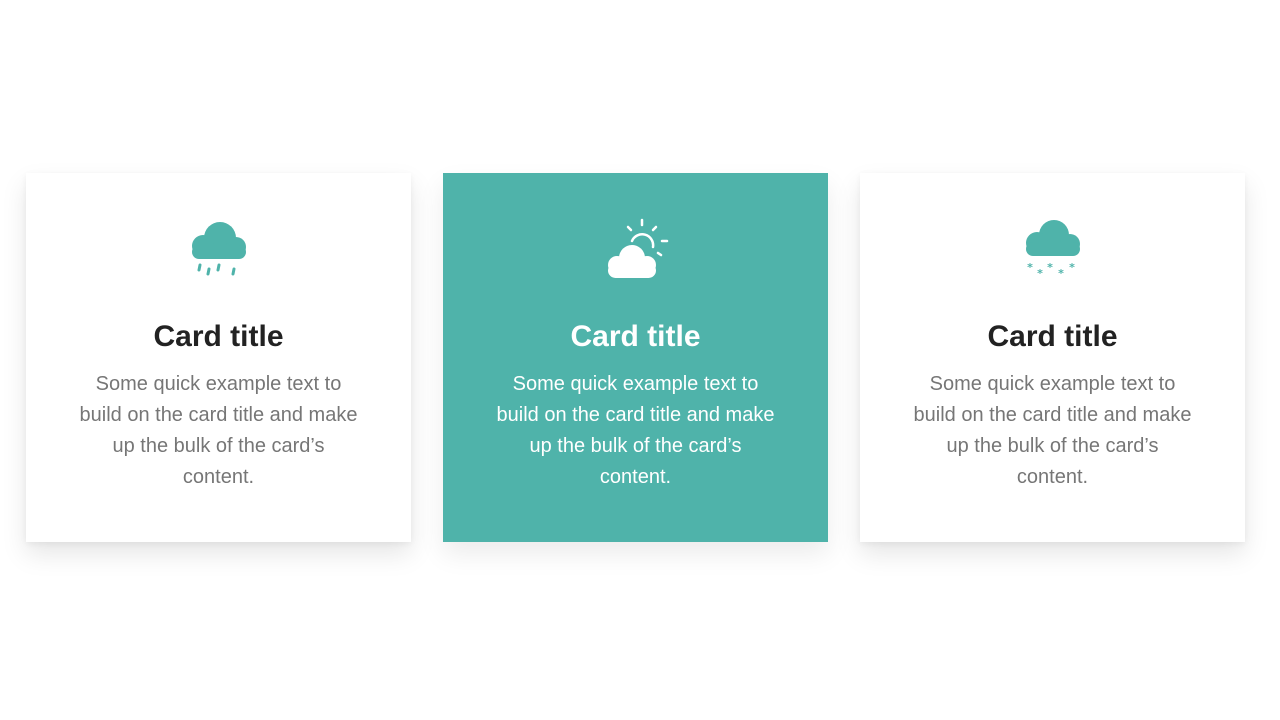 The image size is (1280, 720). I want to click on partly-sunny-icon, so click(637, 248).